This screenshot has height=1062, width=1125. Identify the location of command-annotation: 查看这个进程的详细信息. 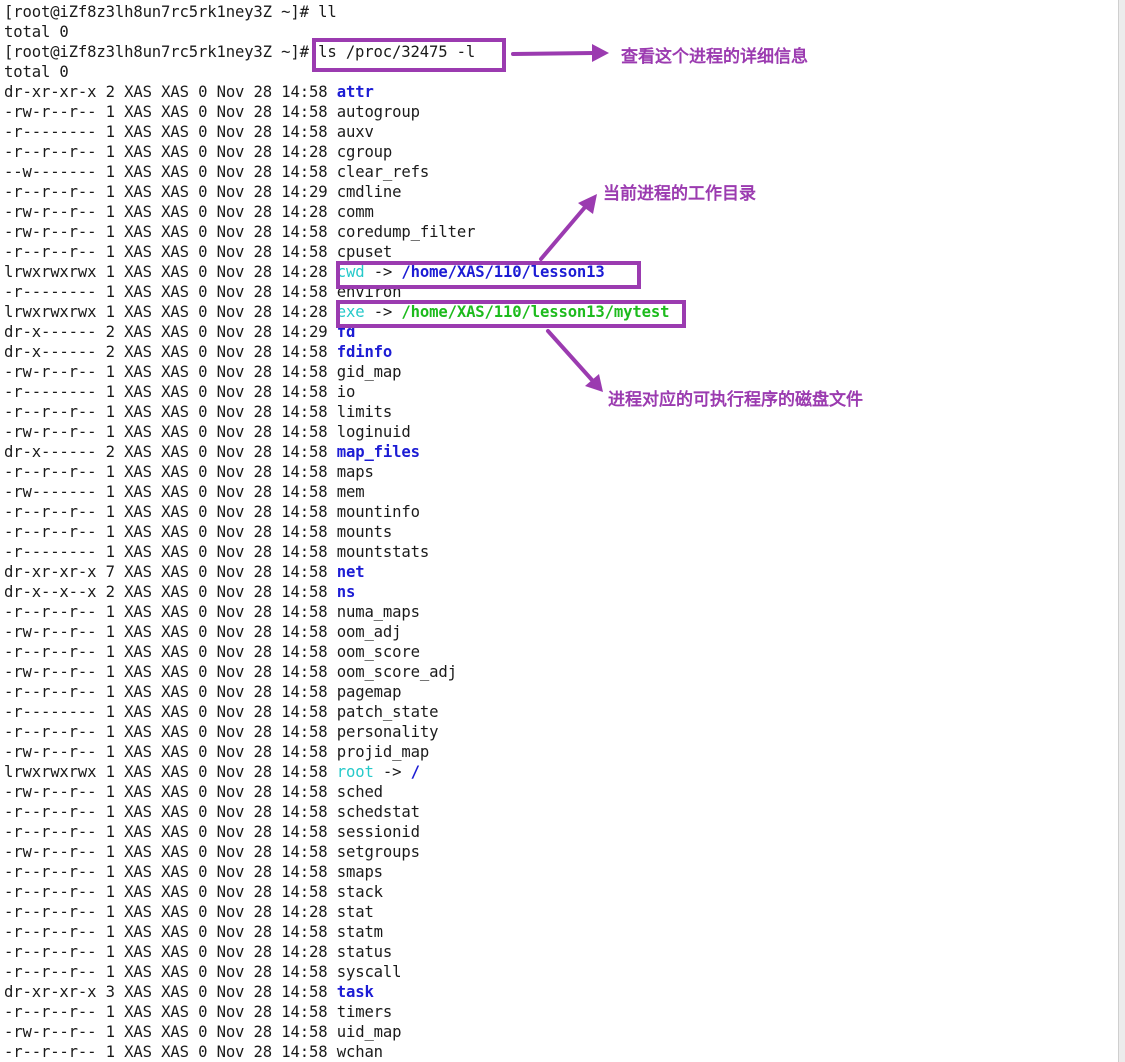
(714, 57).